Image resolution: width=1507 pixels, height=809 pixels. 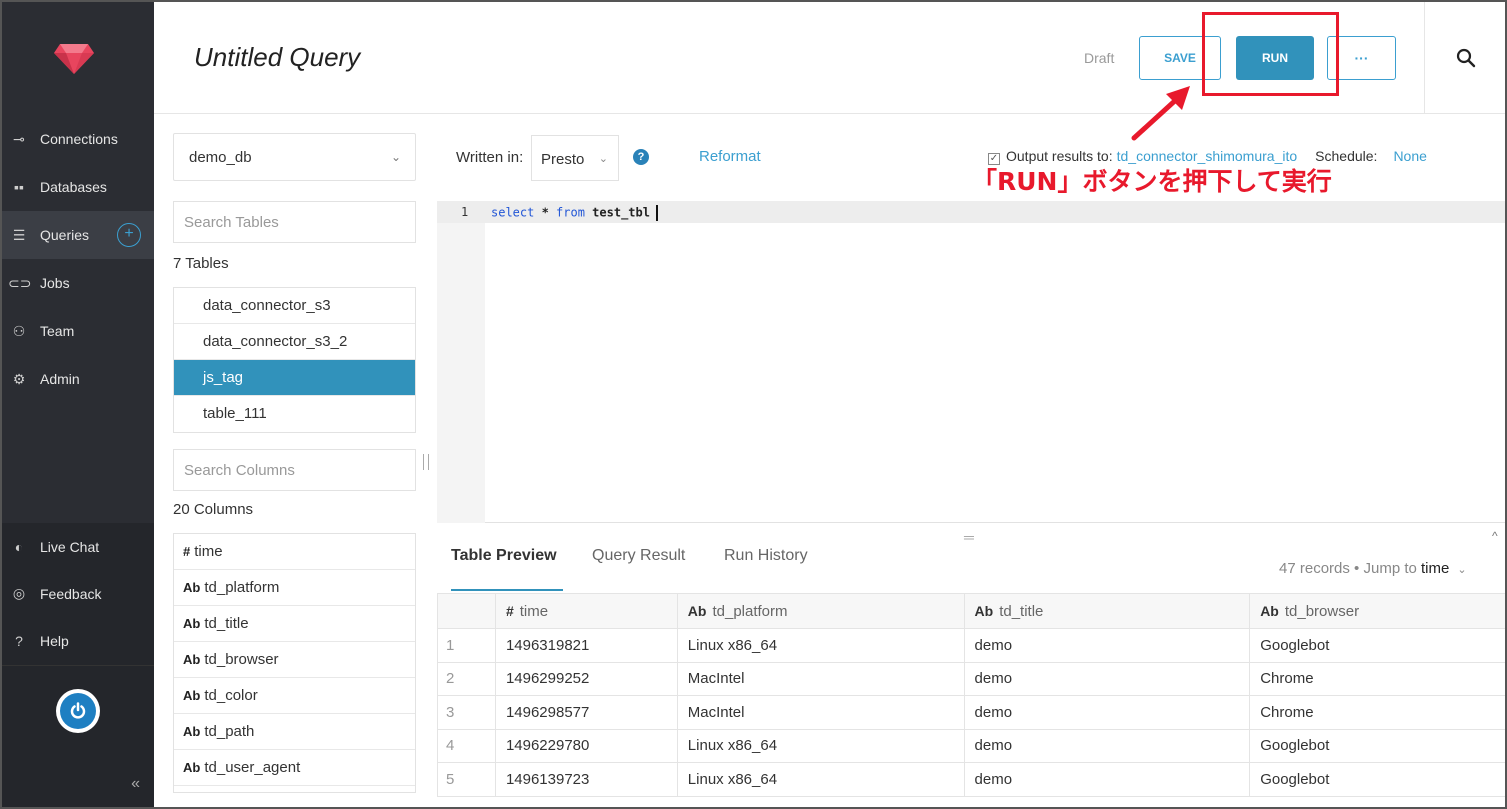 What do you see at coordinates (65, 235) in the screenshot?
I see `sidebar-item-label: Queries` at bounding box center [65, 235].